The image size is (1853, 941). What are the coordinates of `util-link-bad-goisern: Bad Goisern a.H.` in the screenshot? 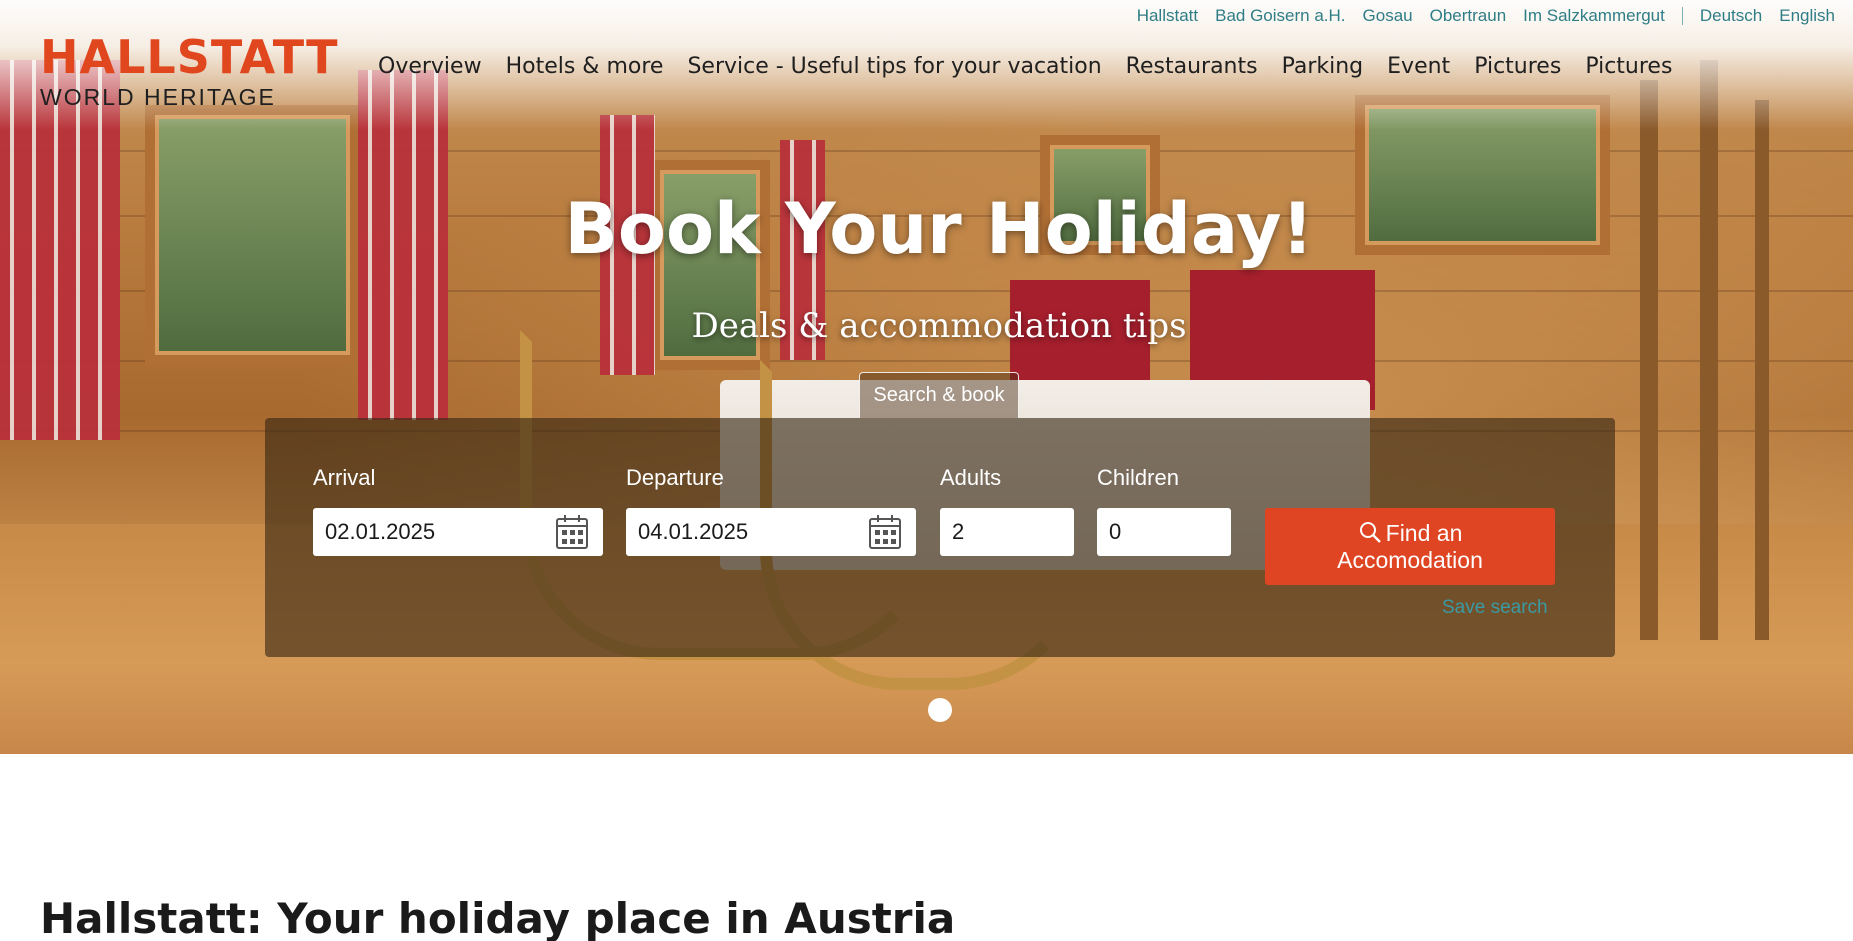 It's located at (1280, 16).